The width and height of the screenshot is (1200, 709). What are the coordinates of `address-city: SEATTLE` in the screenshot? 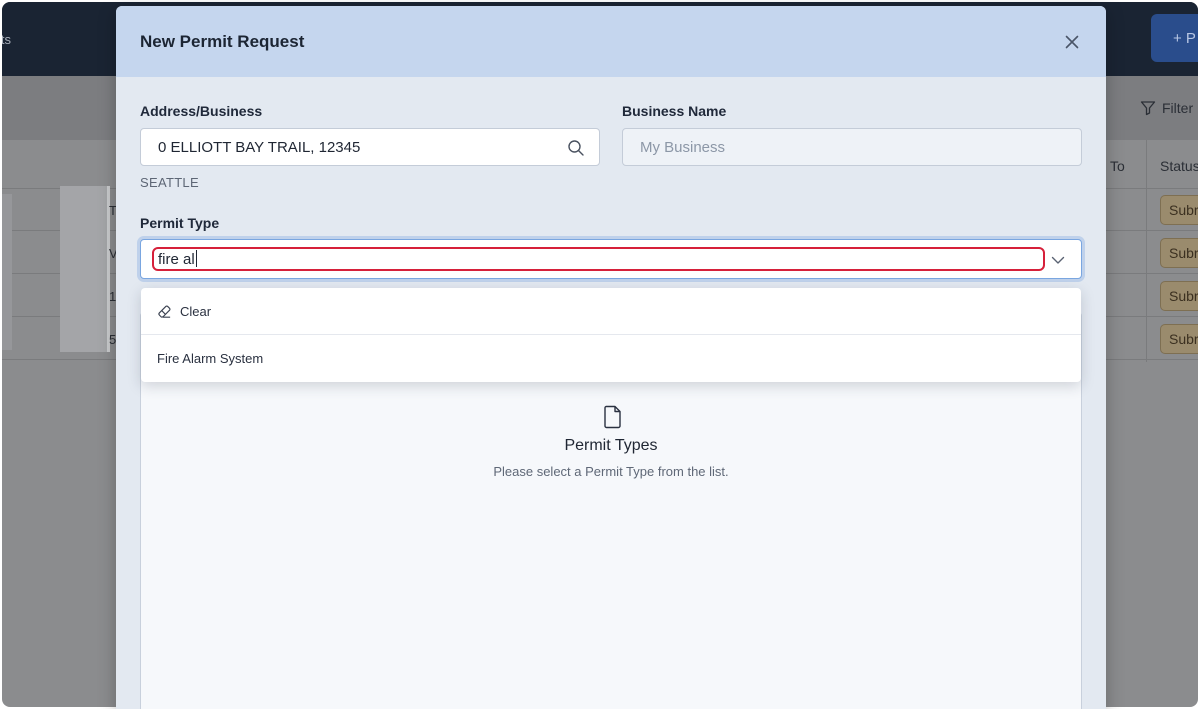 It's located at (169, 182).